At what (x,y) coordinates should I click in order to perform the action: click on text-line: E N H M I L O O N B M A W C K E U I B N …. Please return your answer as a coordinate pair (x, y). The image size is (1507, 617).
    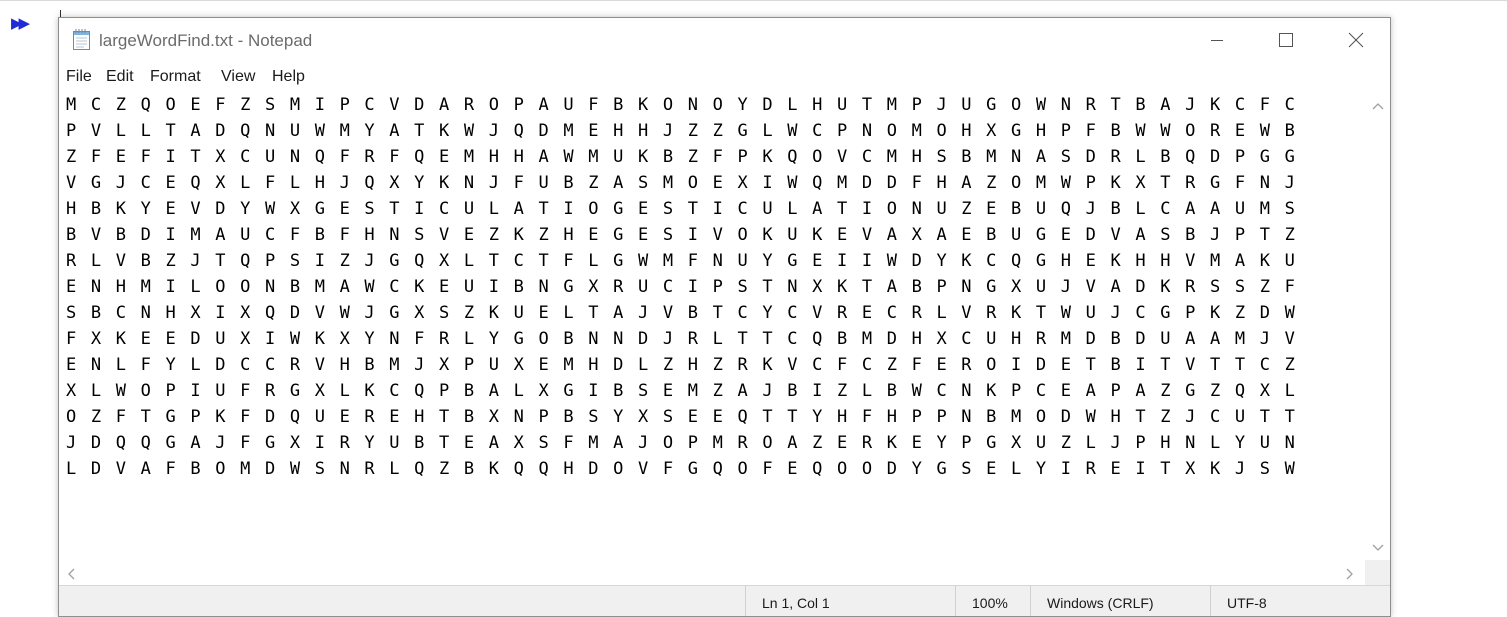
    Looking at the image, I should click on (682, 287).